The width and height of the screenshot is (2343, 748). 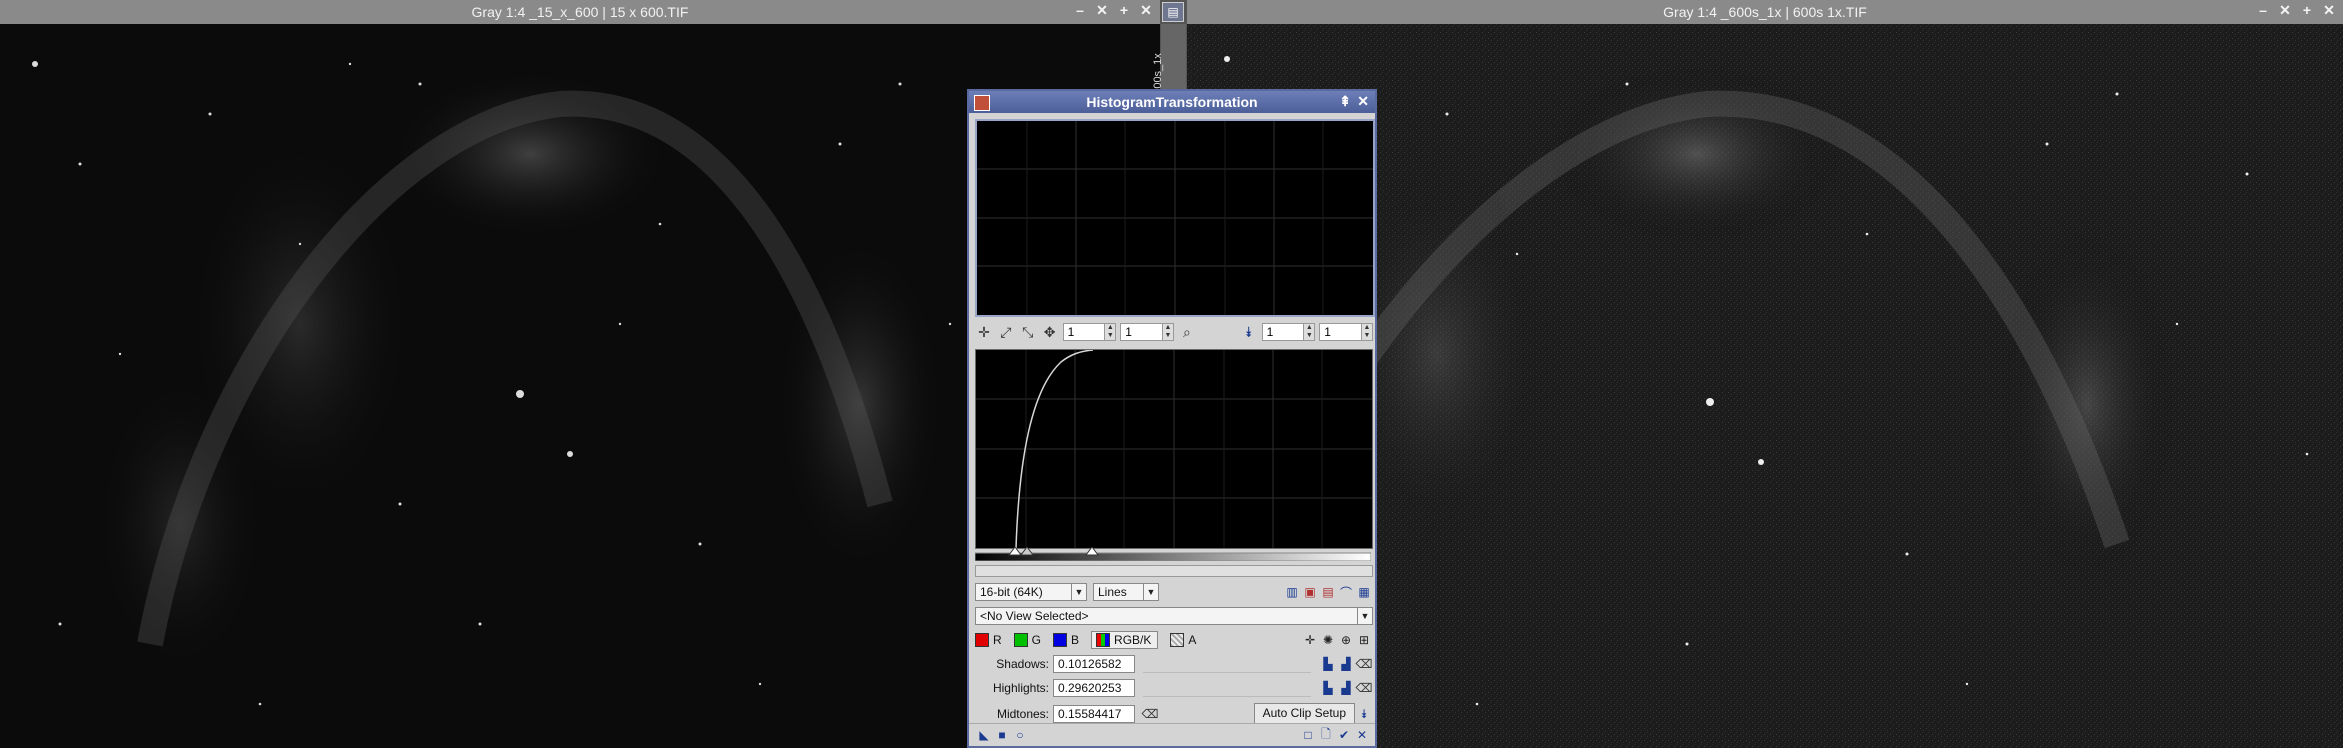 What do you see at coordinates (1346, 688) in the screenshot?
I see `highlights-clip-icon: ▟` at bounding box center [1346, 688].